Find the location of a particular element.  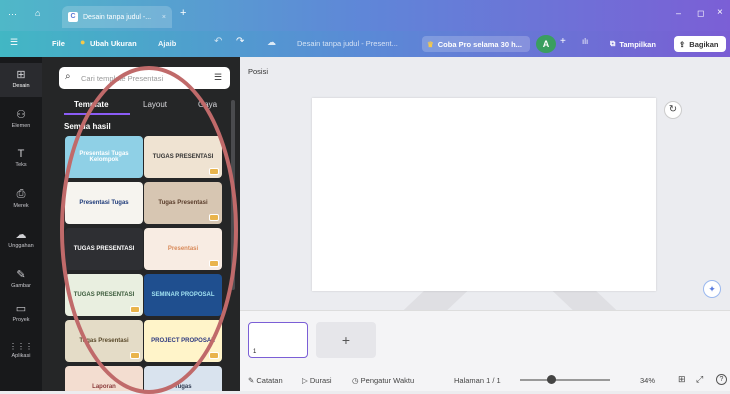

text-icon: T is located at coordinates (21, 154).